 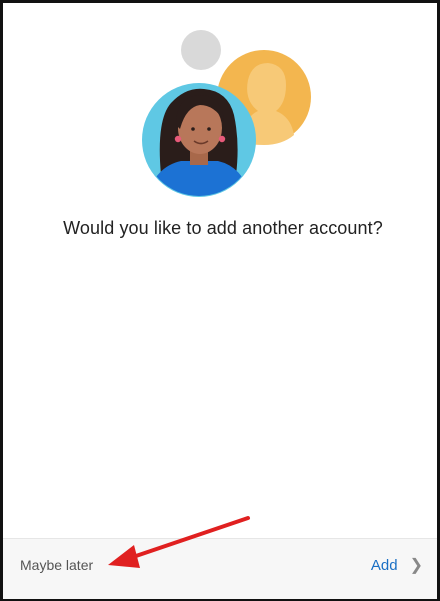 What do you see at coordinates (223, 228) in the screenshot?
I see `add-account-question: Would you like to add another account?` at bounding box center [223, 228].